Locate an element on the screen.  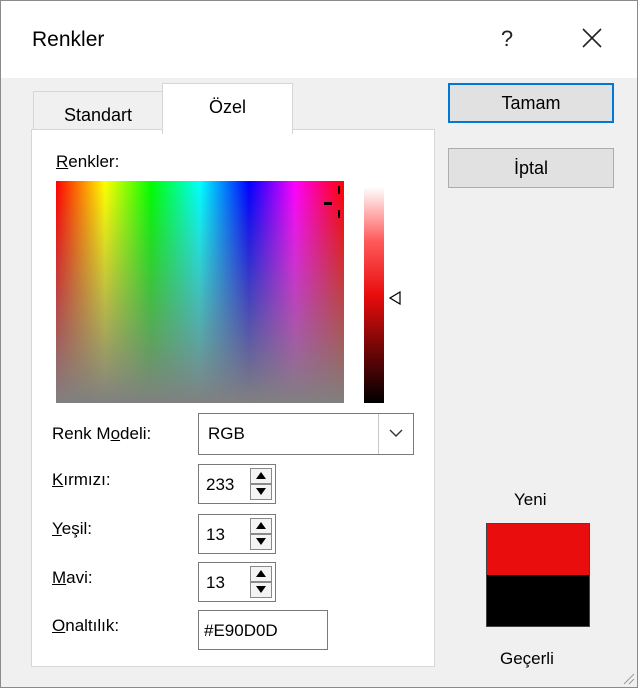
hex-input: #E90D0D is located at coordinates (263, 630).